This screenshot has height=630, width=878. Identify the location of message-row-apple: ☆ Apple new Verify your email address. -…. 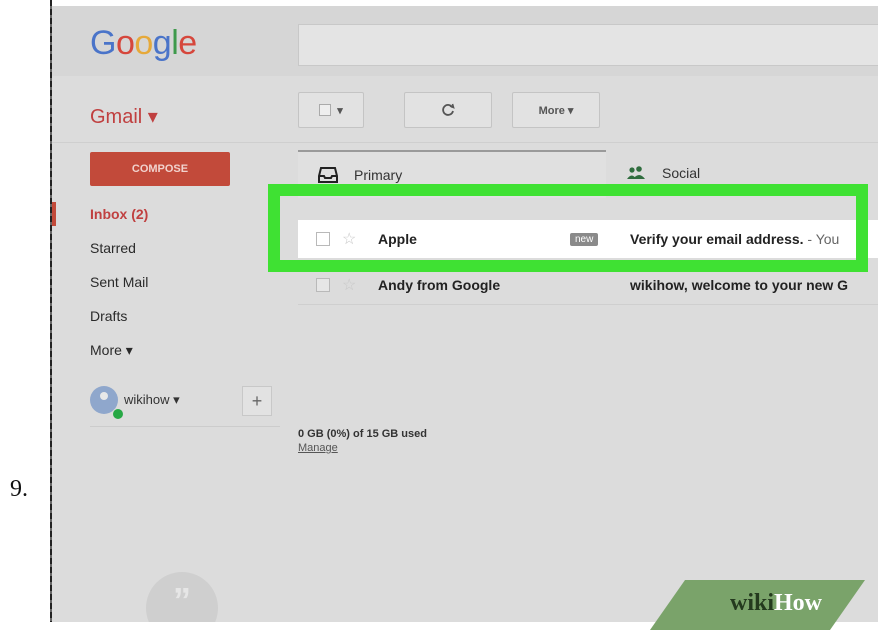
(588, 239).